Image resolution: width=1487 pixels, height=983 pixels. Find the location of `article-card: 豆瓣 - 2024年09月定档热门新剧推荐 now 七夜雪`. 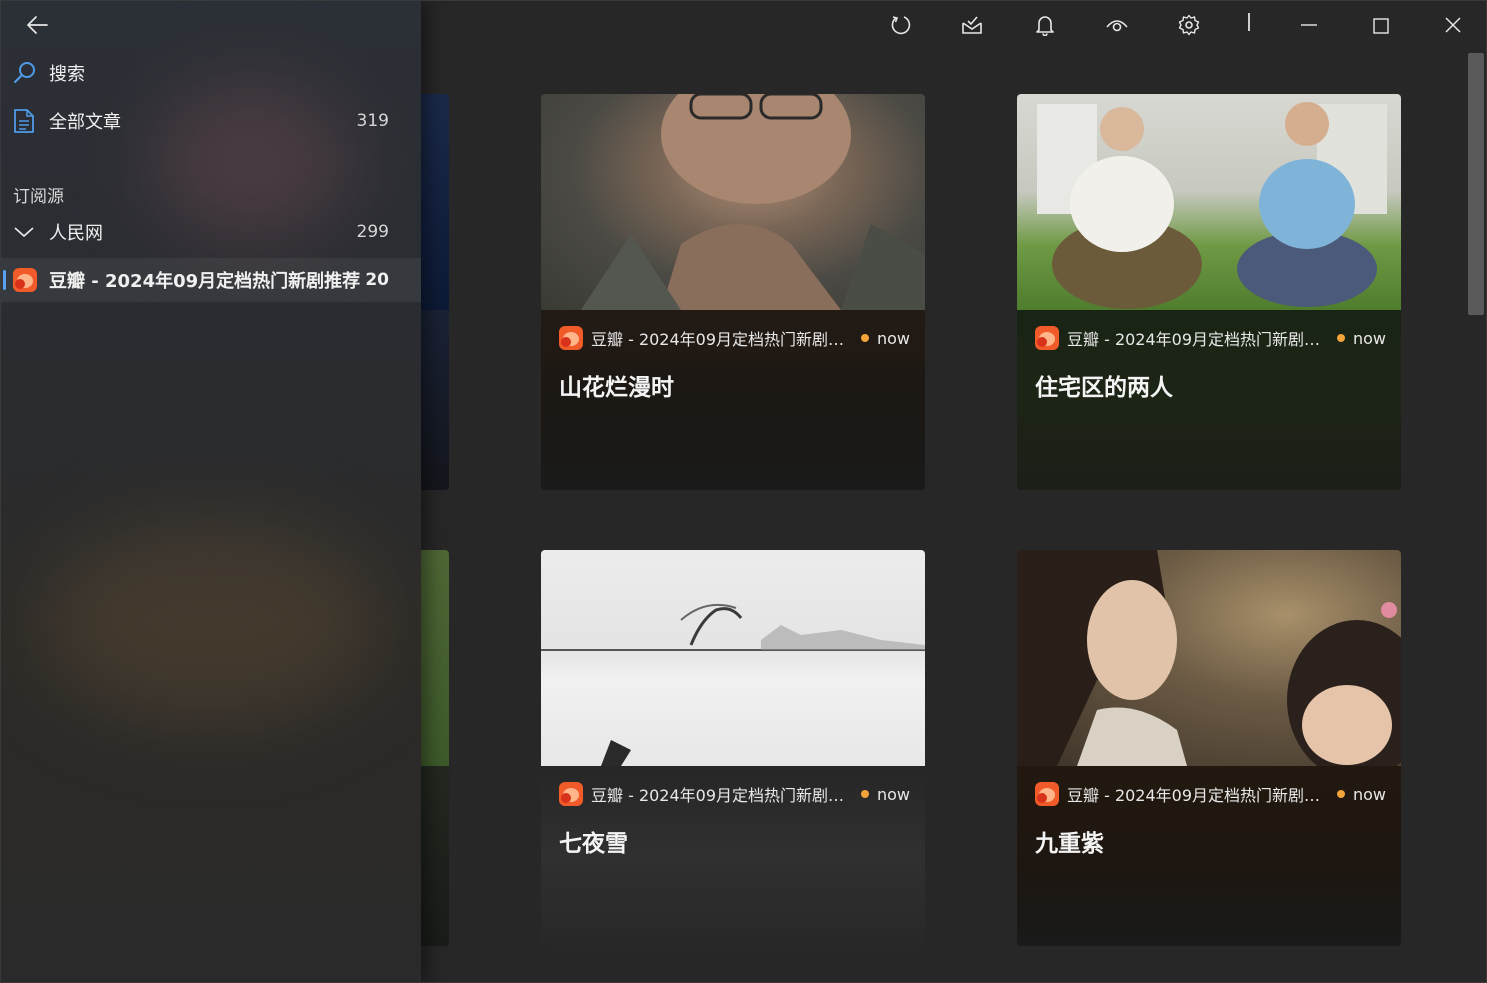

article-card: 豆瓣 - 2024年09月定档热门新剧推荐 now 七夜雪 is located at coordinates (733, 748).